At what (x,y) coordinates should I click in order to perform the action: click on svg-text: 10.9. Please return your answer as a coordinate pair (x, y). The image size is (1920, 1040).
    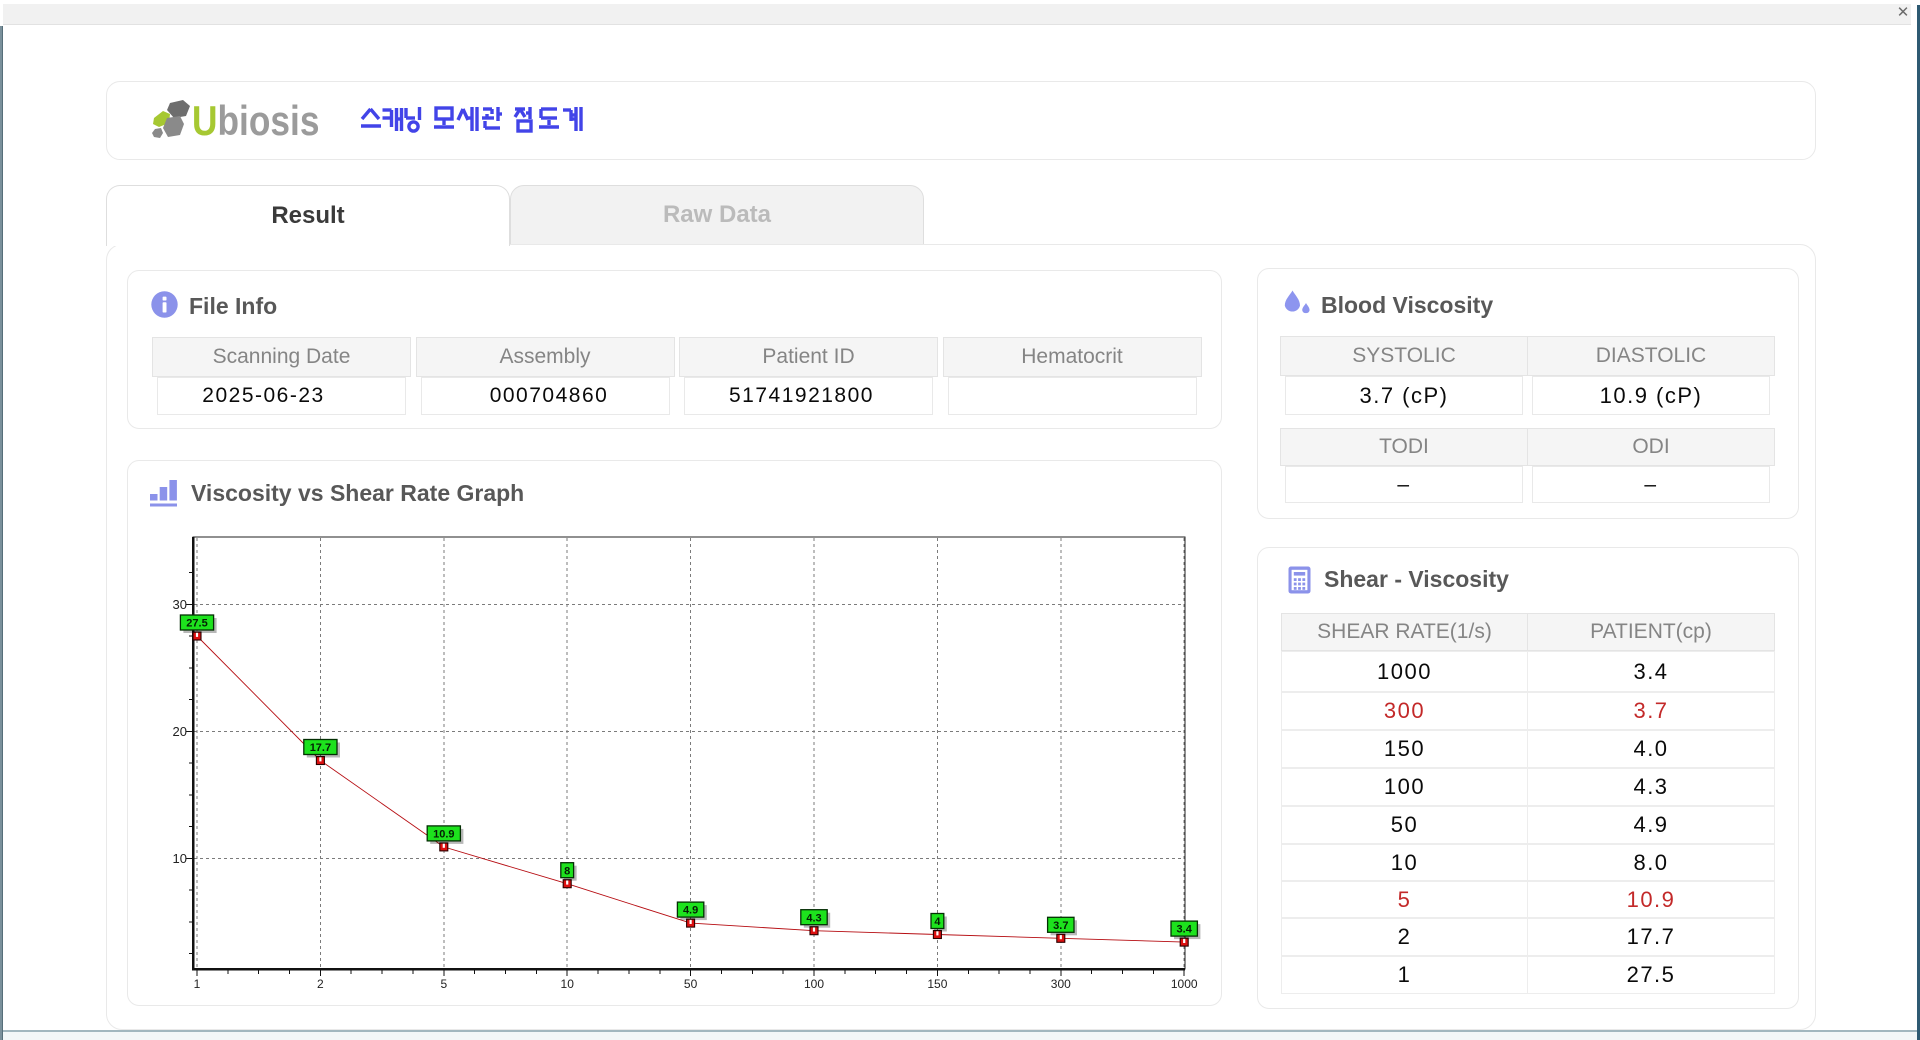
    Looking at the image, I should click on (443, 835).